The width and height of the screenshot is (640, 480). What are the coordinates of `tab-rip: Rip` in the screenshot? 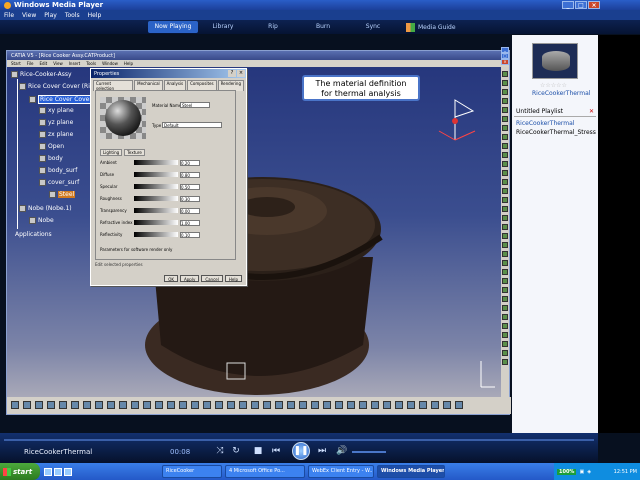 It's located at (273, 27).